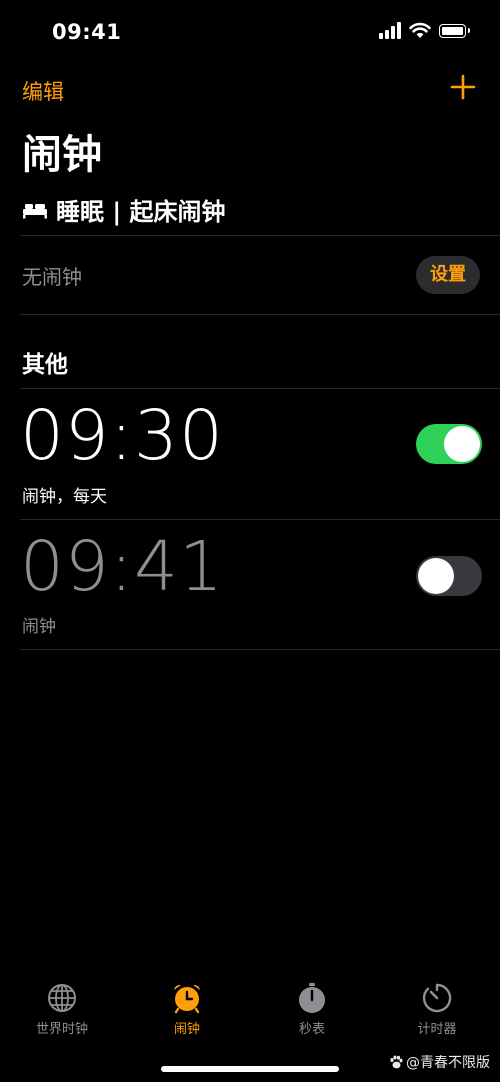 Image resolution: width=500 pixels, height=1082 pixels. I want to click on alarm-label: 闹钟，每天, so click(64, 497).